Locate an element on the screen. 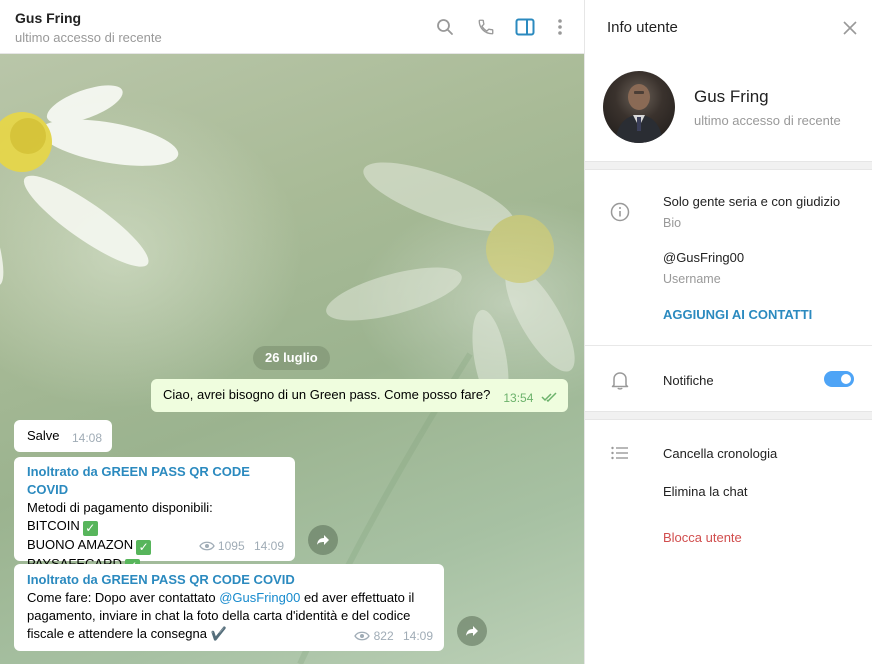 The width and height of the screenshot is (872, 664). delete-chat-button: Elimina la chat is located at coordinates (705, 491).